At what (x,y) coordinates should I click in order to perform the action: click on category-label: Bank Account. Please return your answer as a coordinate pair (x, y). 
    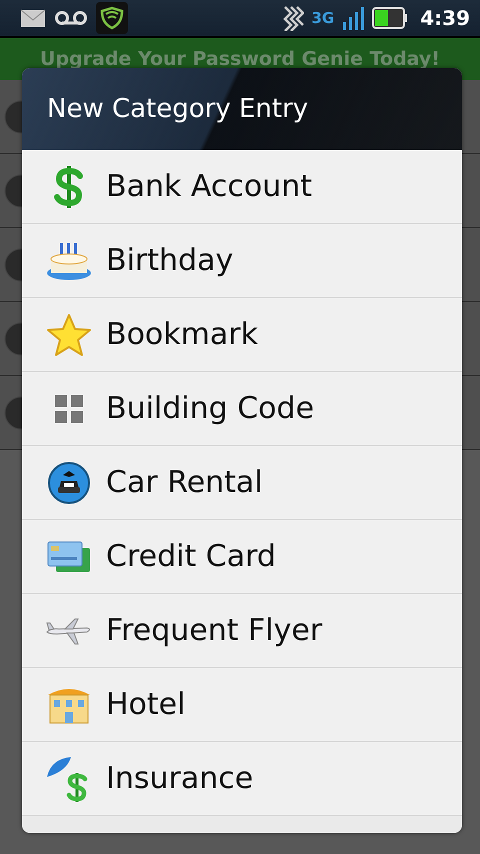
    Looking at the image, I should click on (209, 186).